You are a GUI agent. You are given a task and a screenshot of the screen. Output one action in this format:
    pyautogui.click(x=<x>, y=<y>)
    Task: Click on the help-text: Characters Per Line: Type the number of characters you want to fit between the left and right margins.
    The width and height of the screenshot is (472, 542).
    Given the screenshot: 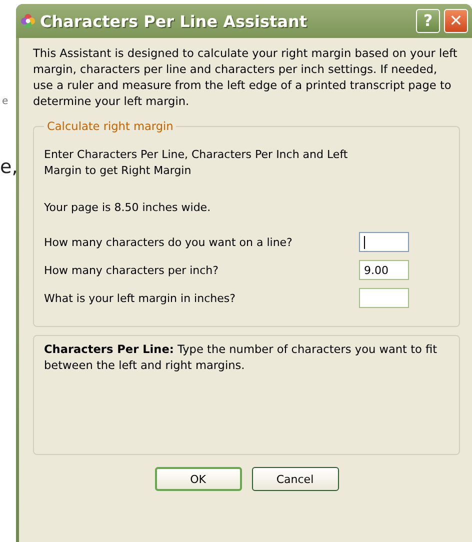 What is the action you would take?
    pyautogui.click(x=241, y=358)
    